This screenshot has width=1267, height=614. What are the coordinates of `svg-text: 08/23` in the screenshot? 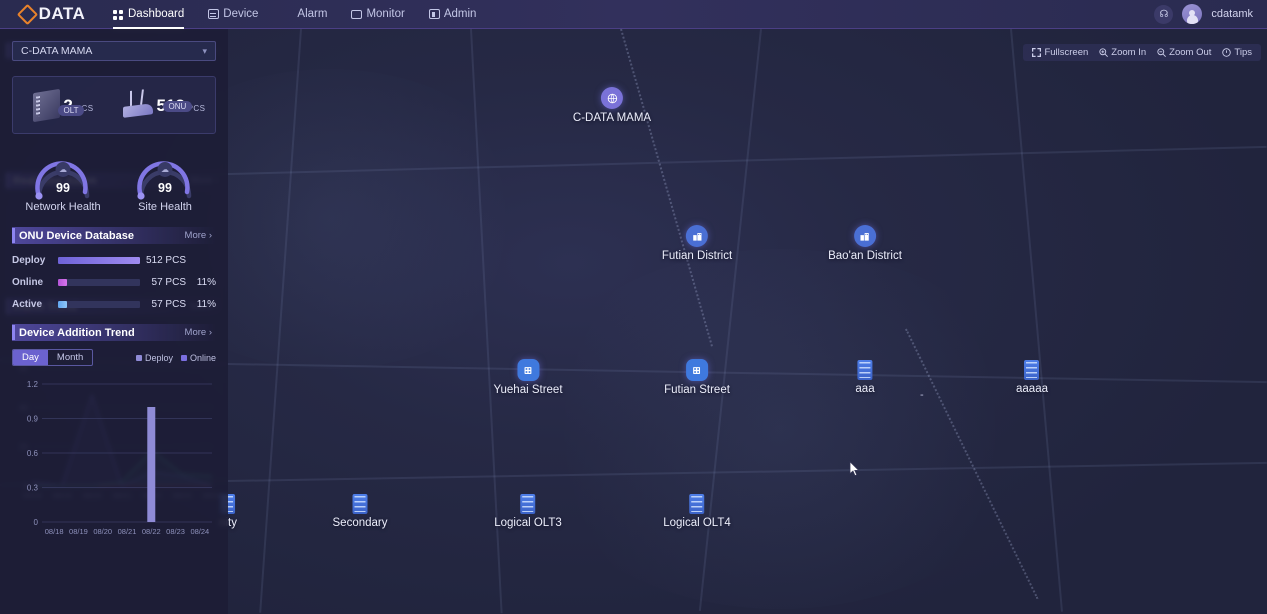 It's located at (175, 531).